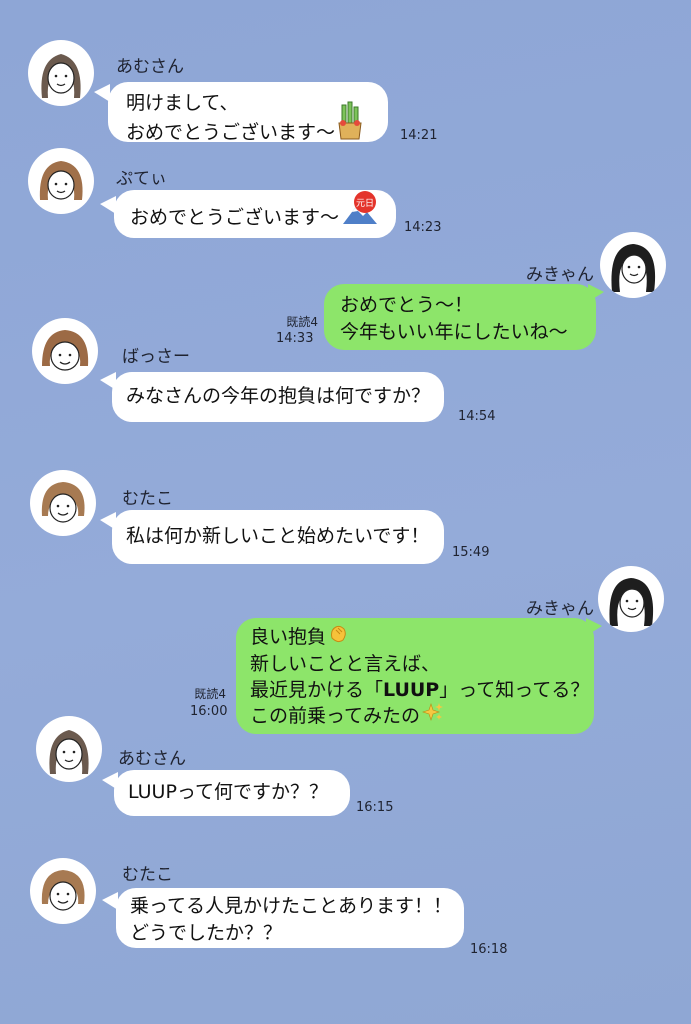 The image size is (691, 1024). Describe the element at coordinates (141, 179) in the screenshot. I see `sender-name: ぷてぃ` at that location.